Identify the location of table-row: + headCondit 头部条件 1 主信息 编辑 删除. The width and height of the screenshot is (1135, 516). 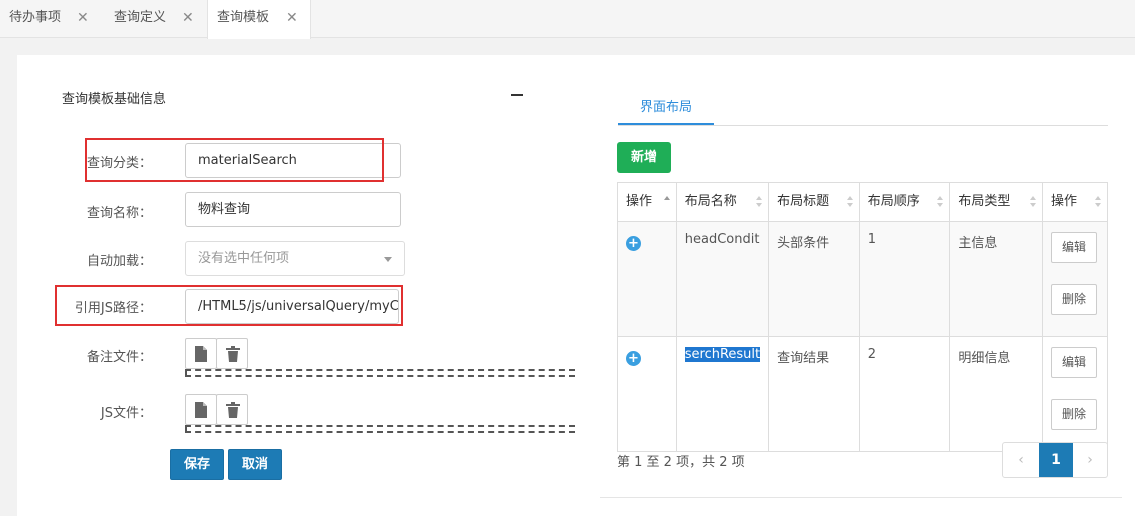
(862, 279).